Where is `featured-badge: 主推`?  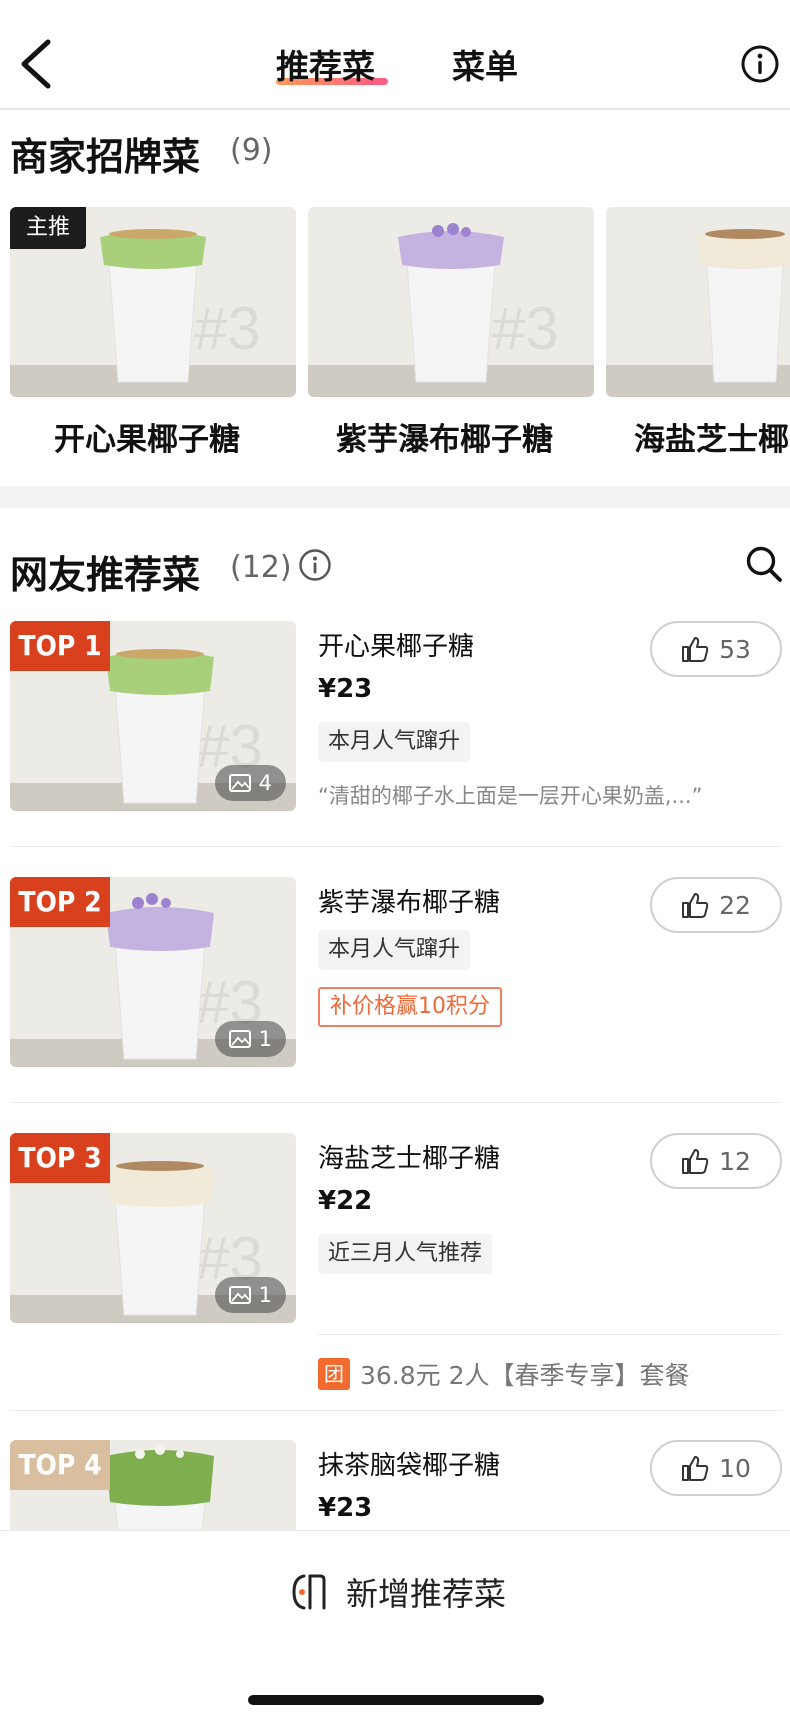
featured-badge: 主推 is located at coordinates (48, 228).